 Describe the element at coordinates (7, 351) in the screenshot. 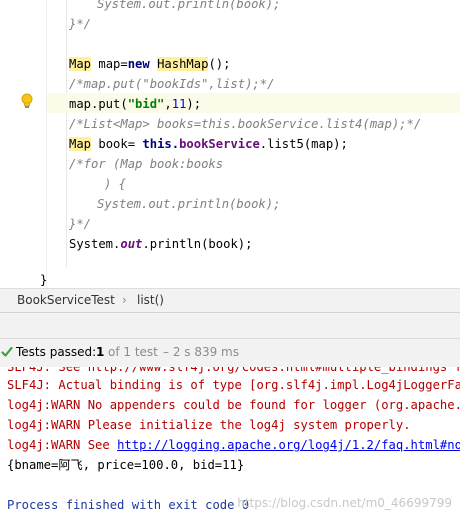

I see `check-icon` at that location.